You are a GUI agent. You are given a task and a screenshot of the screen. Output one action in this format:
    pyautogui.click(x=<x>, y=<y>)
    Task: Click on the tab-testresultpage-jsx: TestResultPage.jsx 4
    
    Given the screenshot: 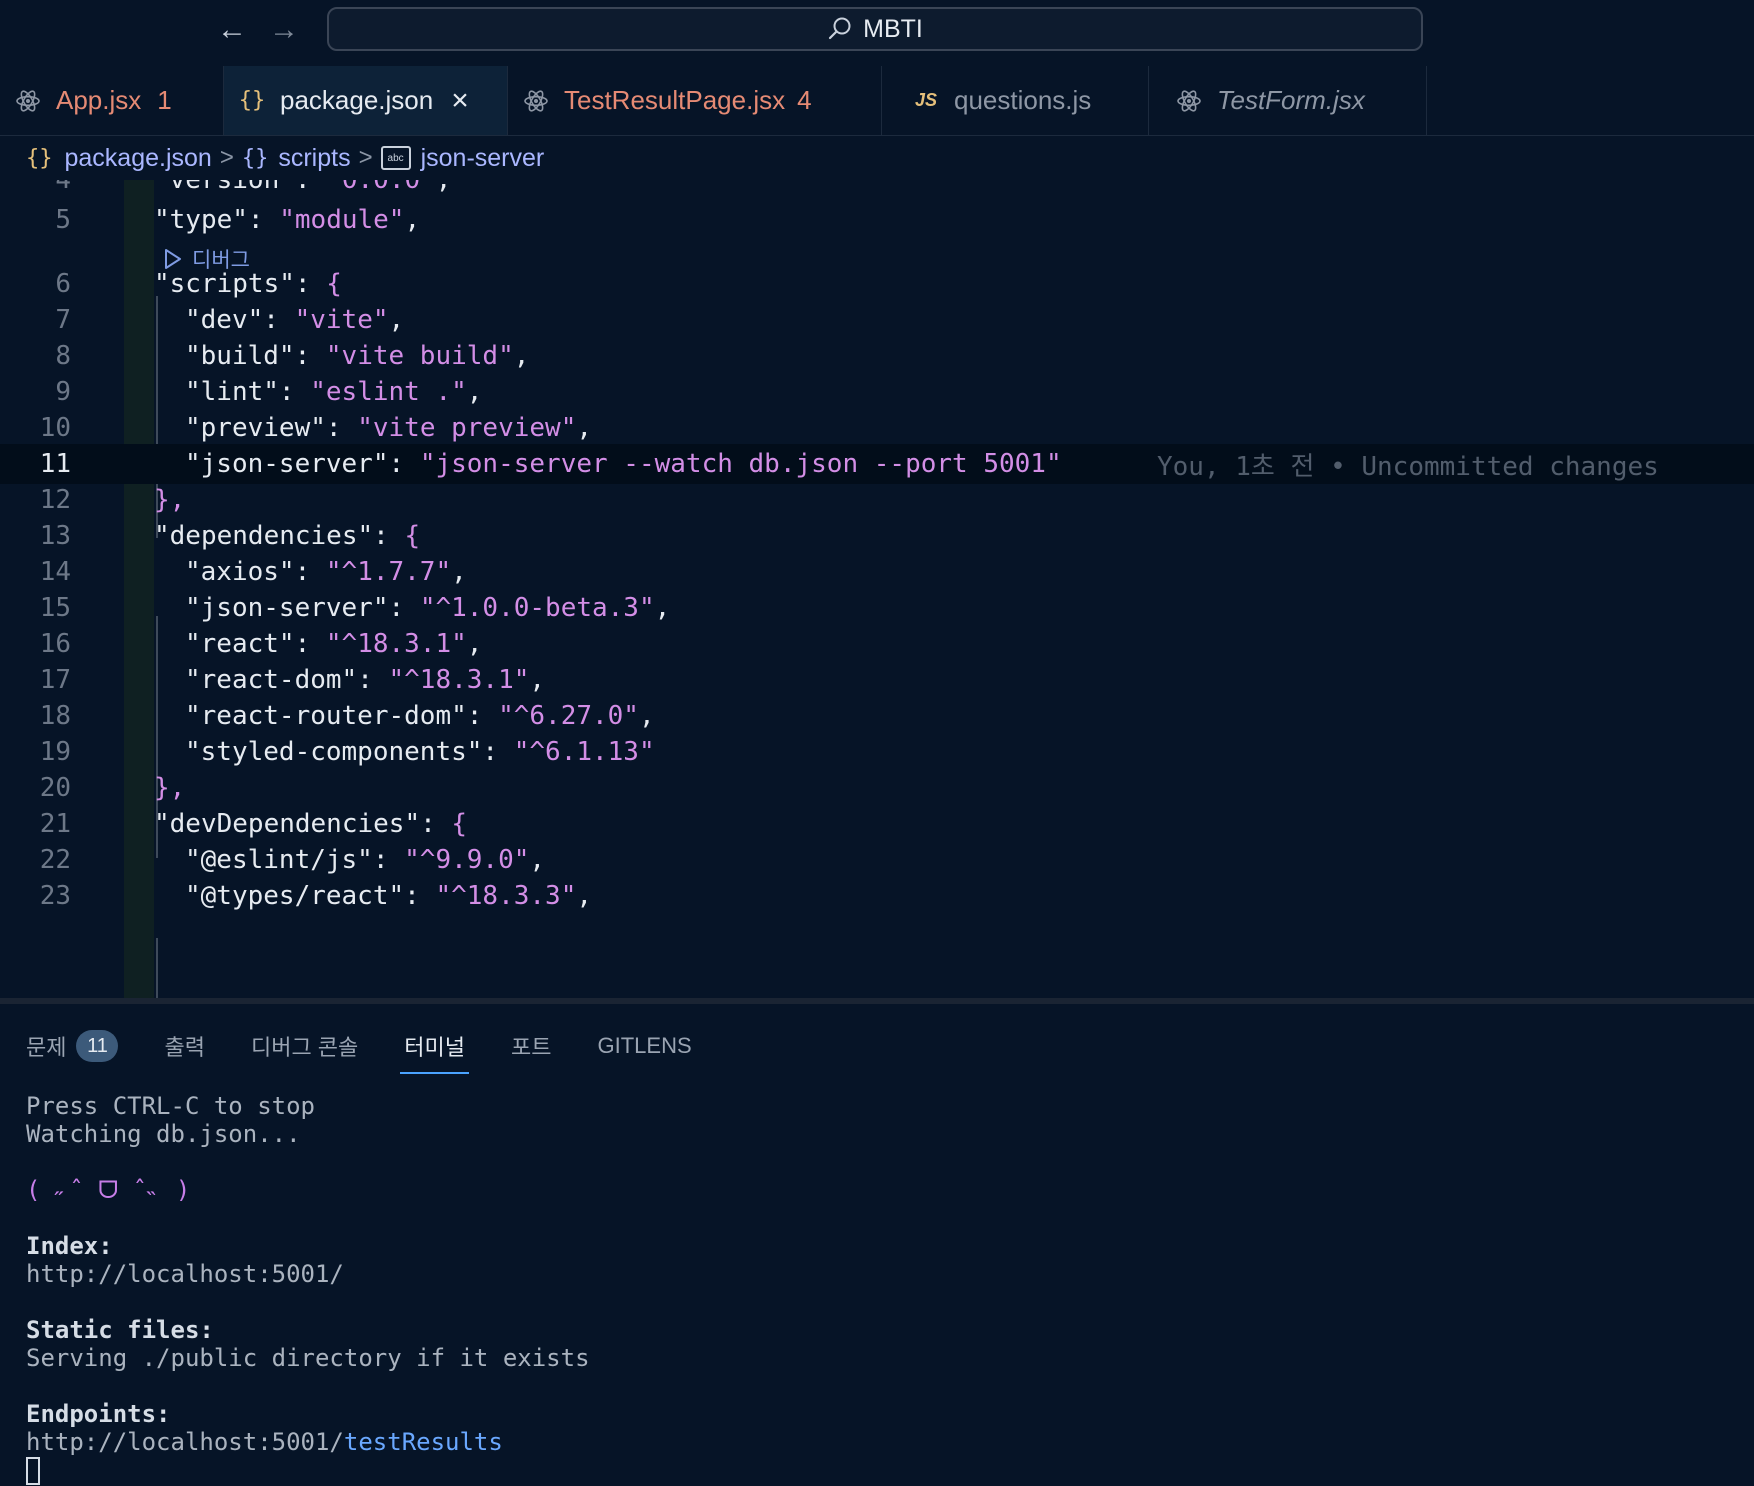 What is the action you would take?
    pyautogui.click(x=695, y=100)
    